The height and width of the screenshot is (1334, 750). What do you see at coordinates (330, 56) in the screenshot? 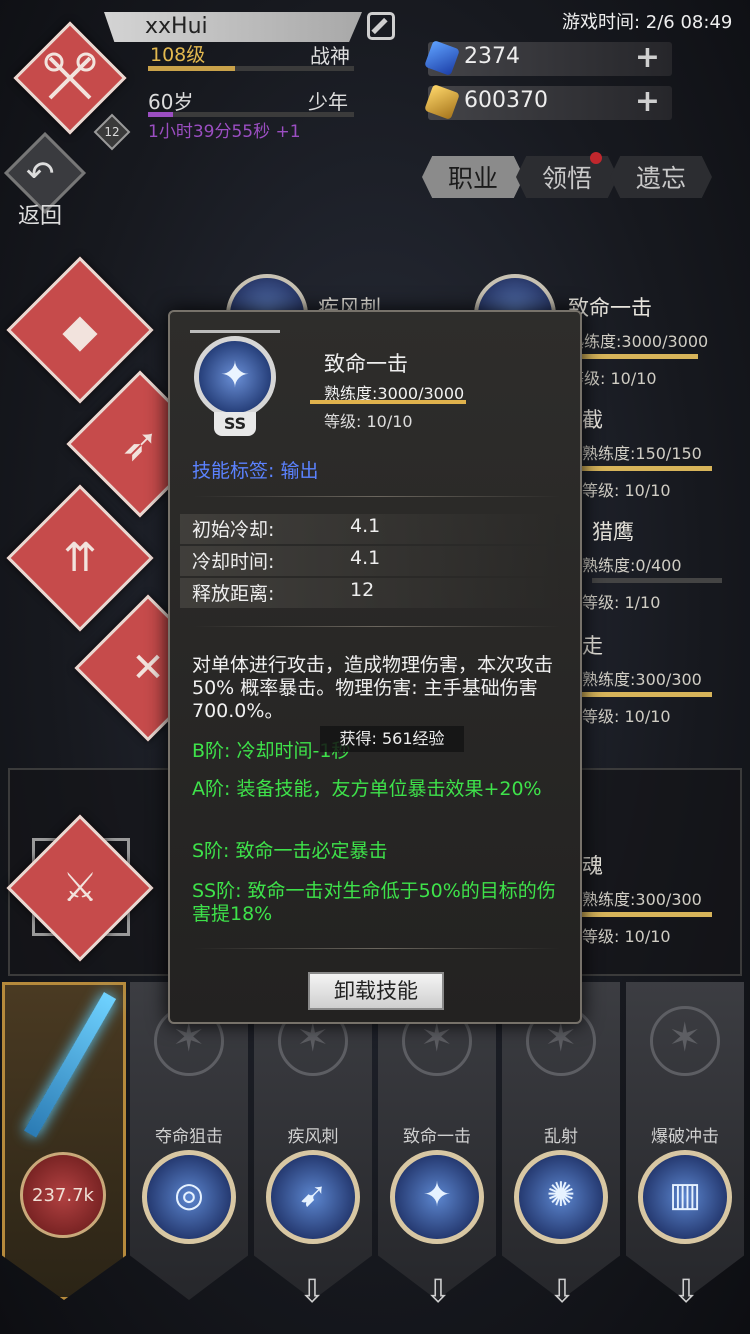
I see `player-title: 战神` at bounding box center [330, 56].